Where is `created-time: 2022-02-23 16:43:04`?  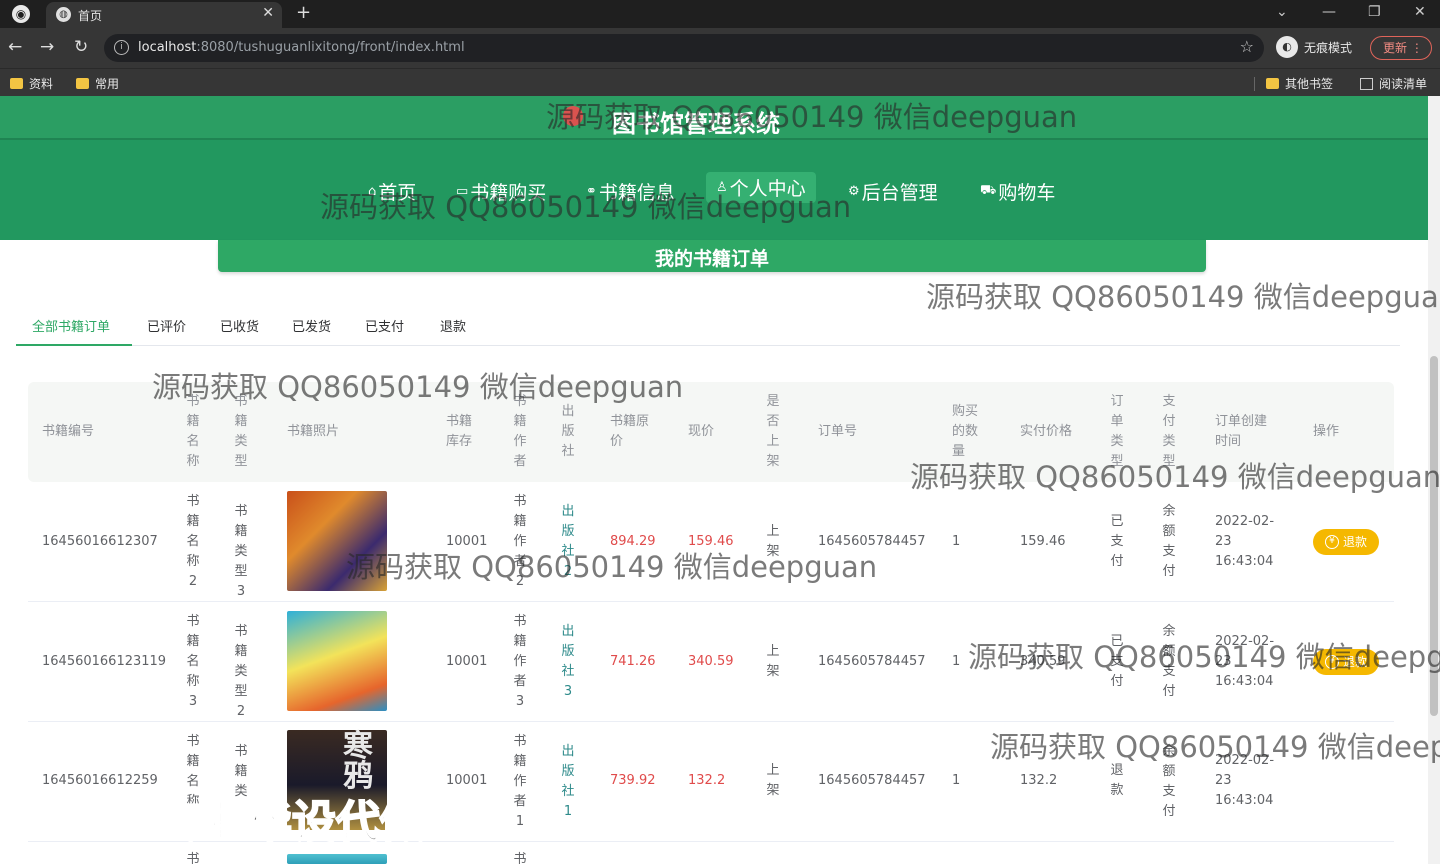
created-time: 2022-02-23 16:43:04 is located at coordinates (1245, 541).